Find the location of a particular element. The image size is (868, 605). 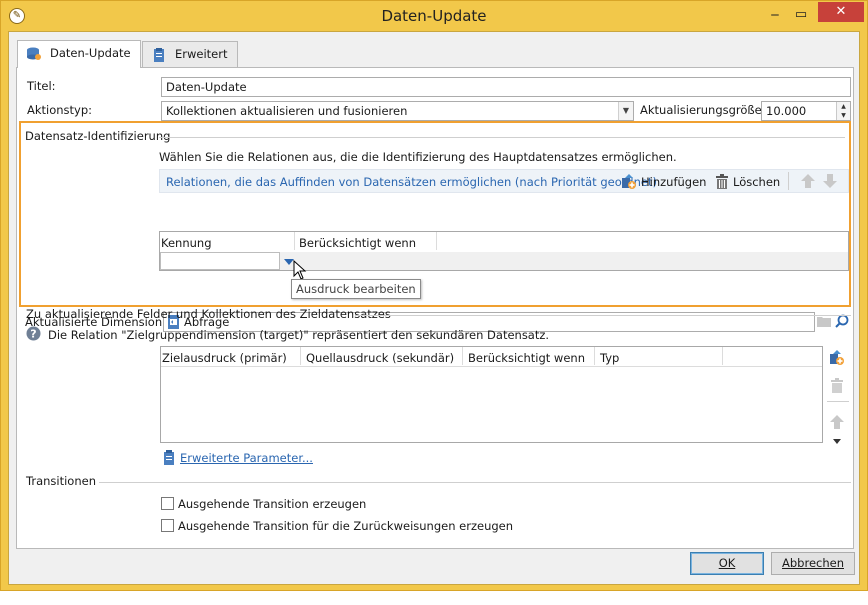

cancel-button: Abbrechen is located at coordinates (813, 563).